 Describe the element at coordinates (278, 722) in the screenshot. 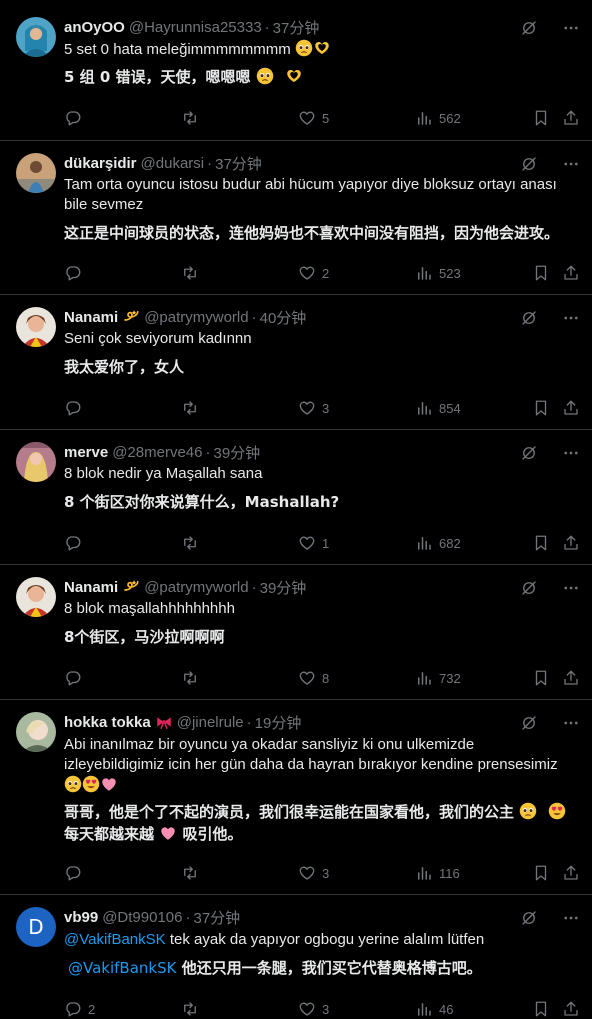

I see `timestamp: 19分钟` at that location.